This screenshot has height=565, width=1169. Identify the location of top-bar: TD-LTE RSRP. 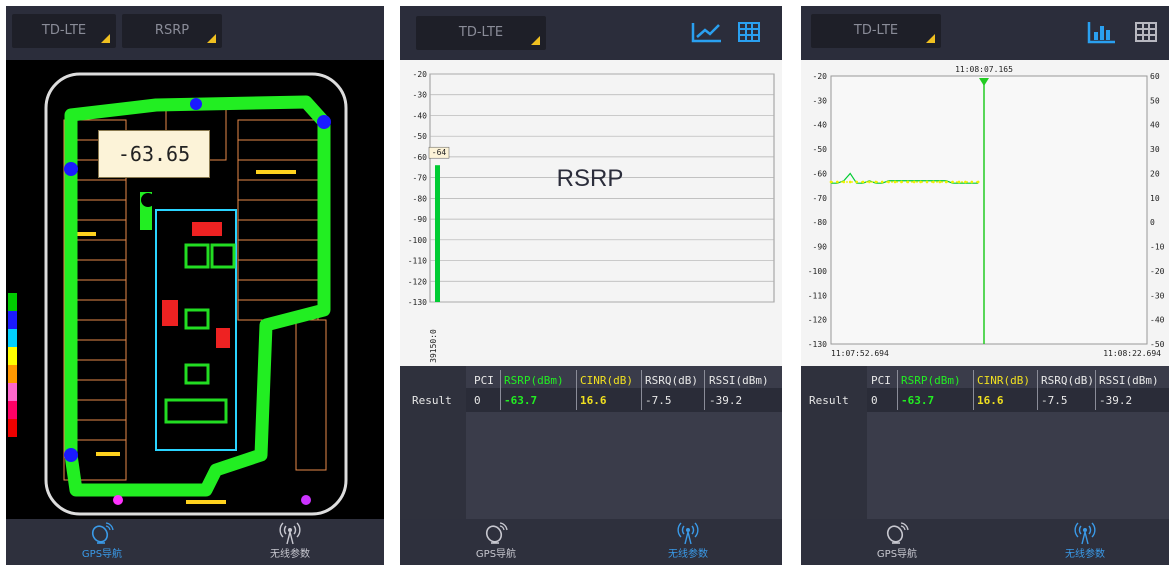
(195, 33).